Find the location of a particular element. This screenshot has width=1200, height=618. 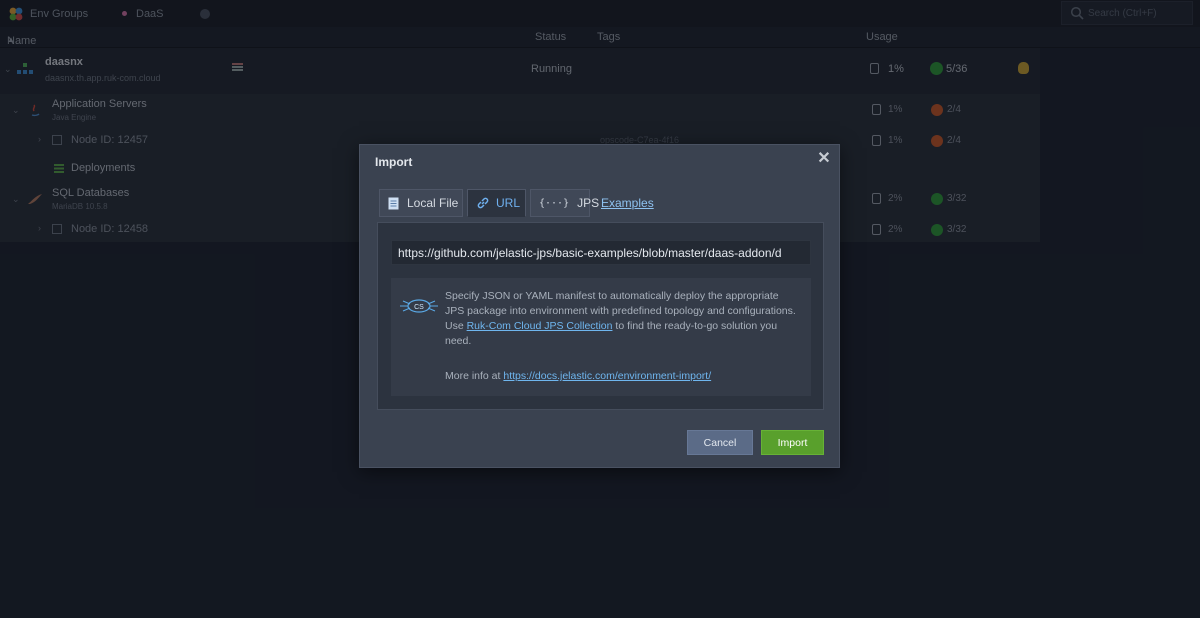

tab-local-file: Local File is located at coordinates (421, 203).